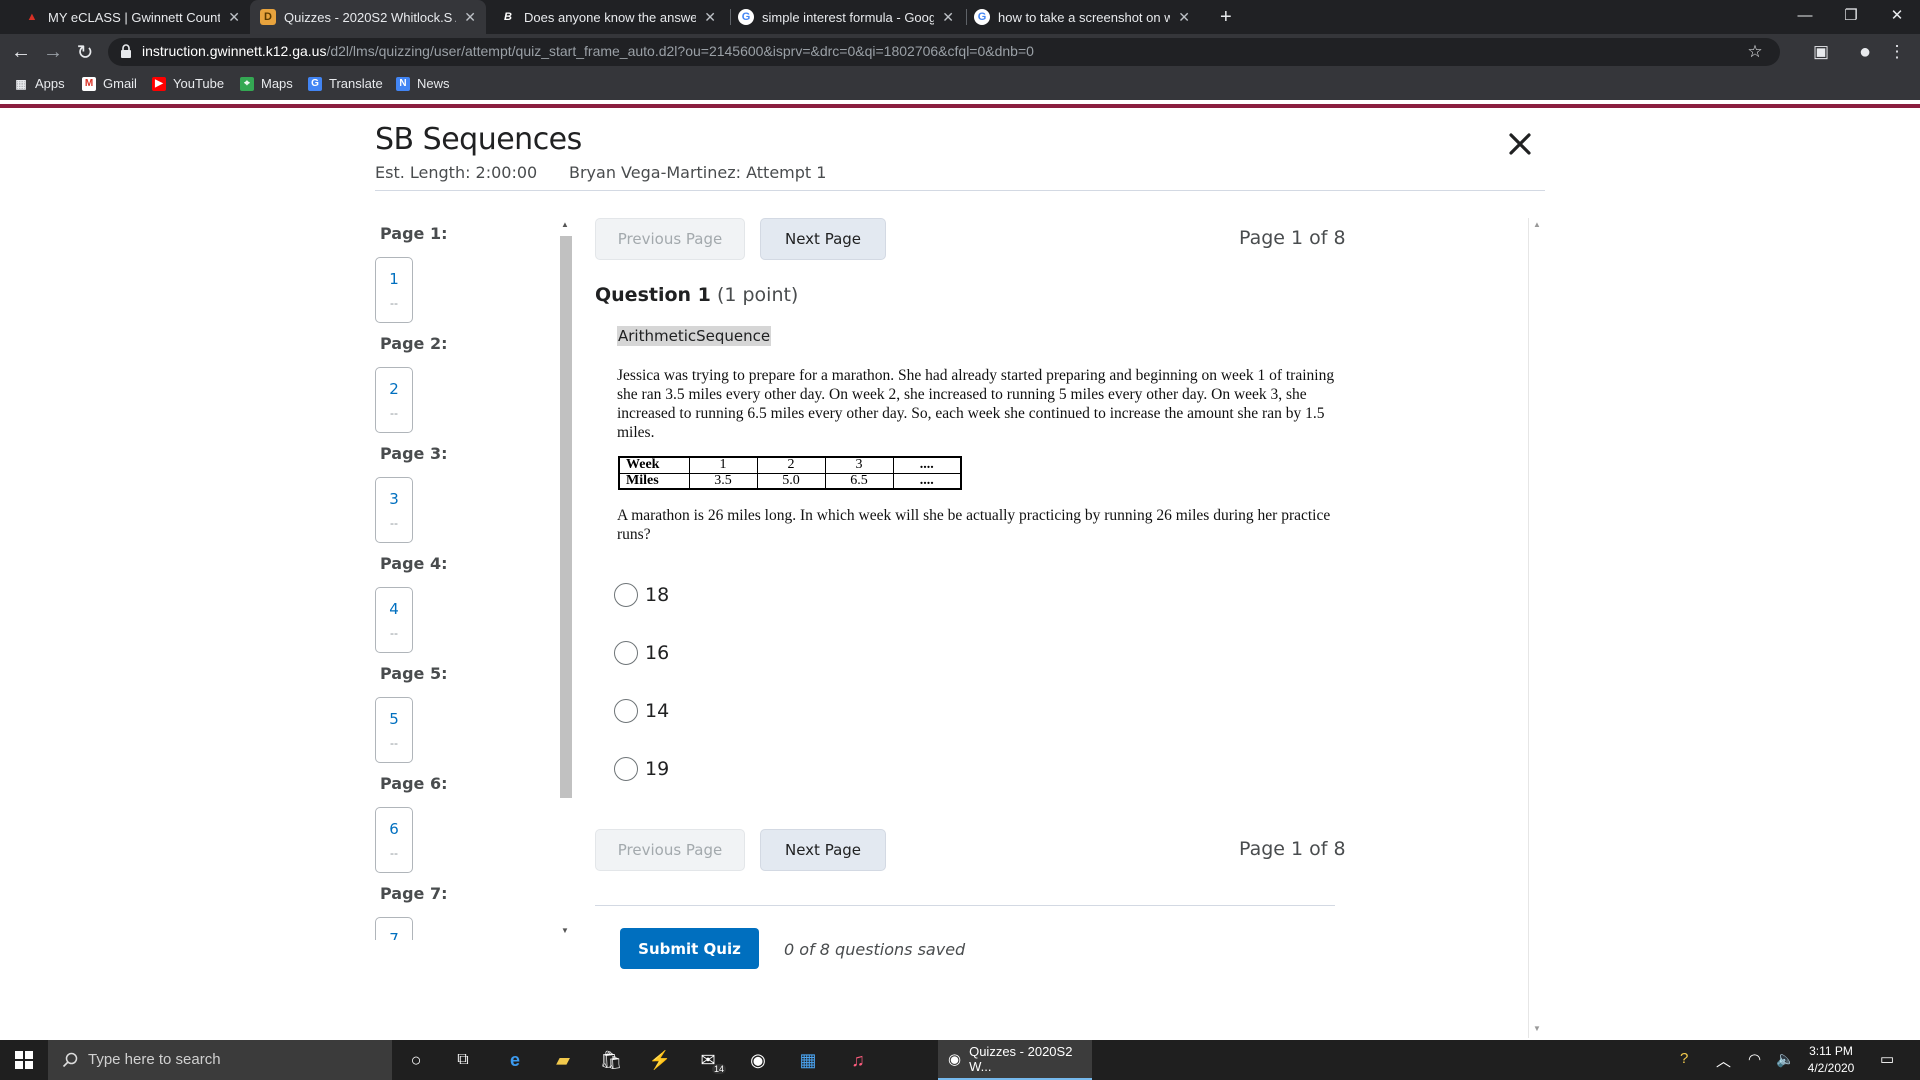 Image resolution: width=1920 pixels, height=1080 pixels. What do you see at coordinates (1723, 1060) in the screenshot?
I see `show-hidden-icons: ︿` at bounding box center [1723, 1060].